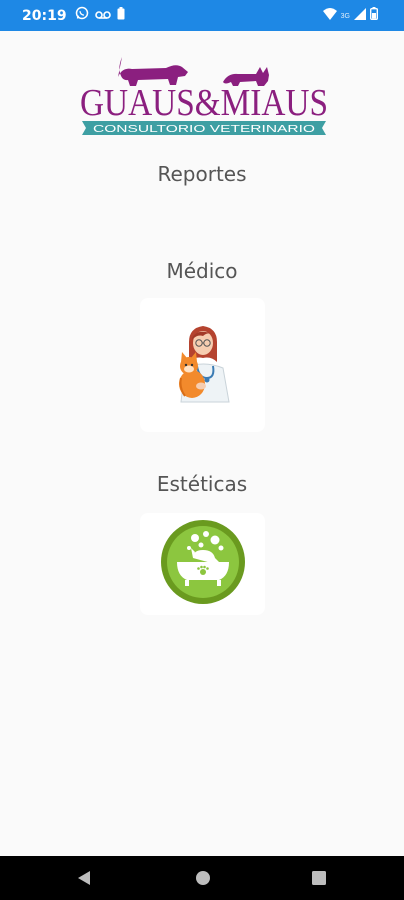 The width and height of the screenshot is (404, 900). What do you see at coordinates (360, 16) in the screenshot?
I see `signal-icon` at bounding box center [360, 16].